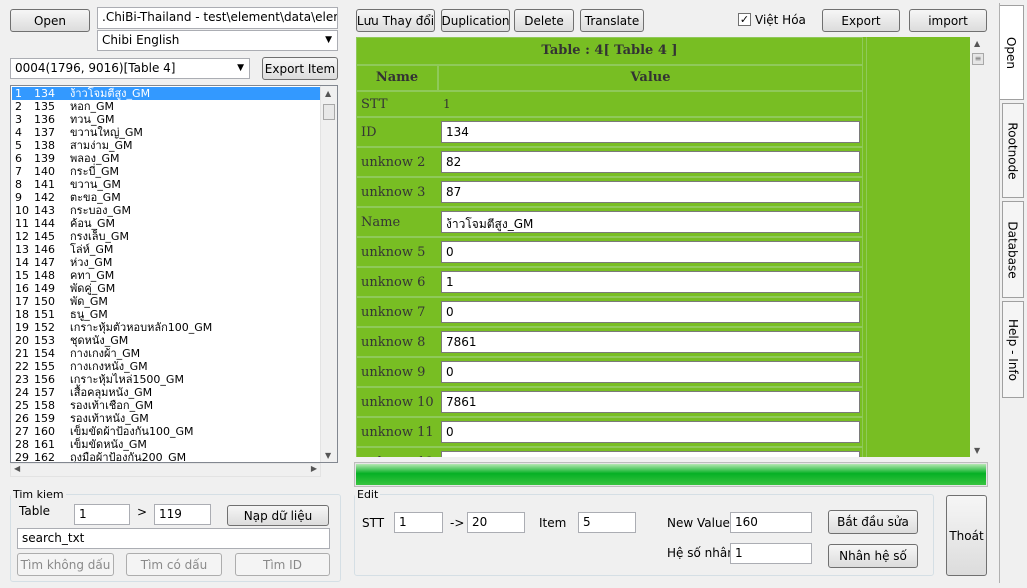 The image size is (1027, 588). I want to click on list-item-index: 16, so click(22, 288).